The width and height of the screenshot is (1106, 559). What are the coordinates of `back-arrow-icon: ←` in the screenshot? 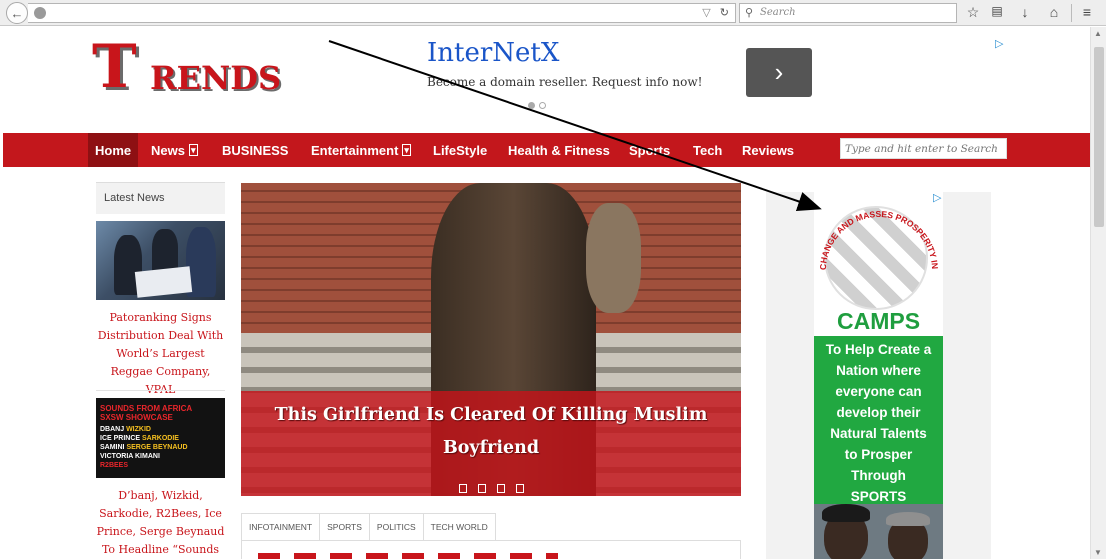 It's located at (17, 13).